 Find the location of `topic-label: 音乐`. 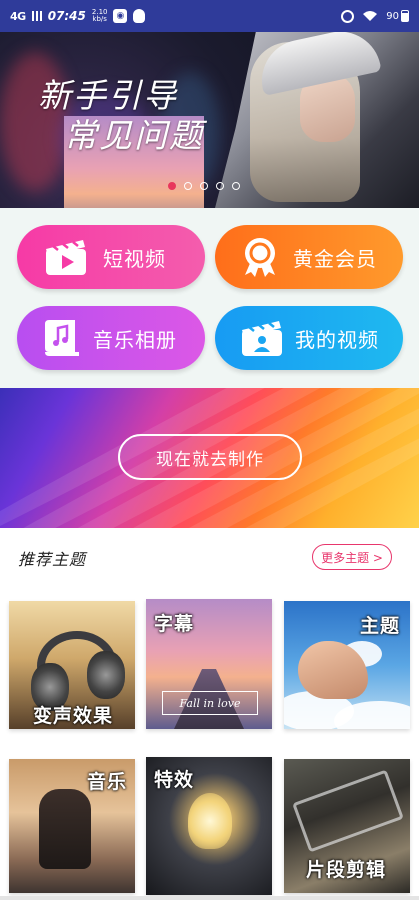

topic-label: 音乐 is located at coordinates (107, 782).